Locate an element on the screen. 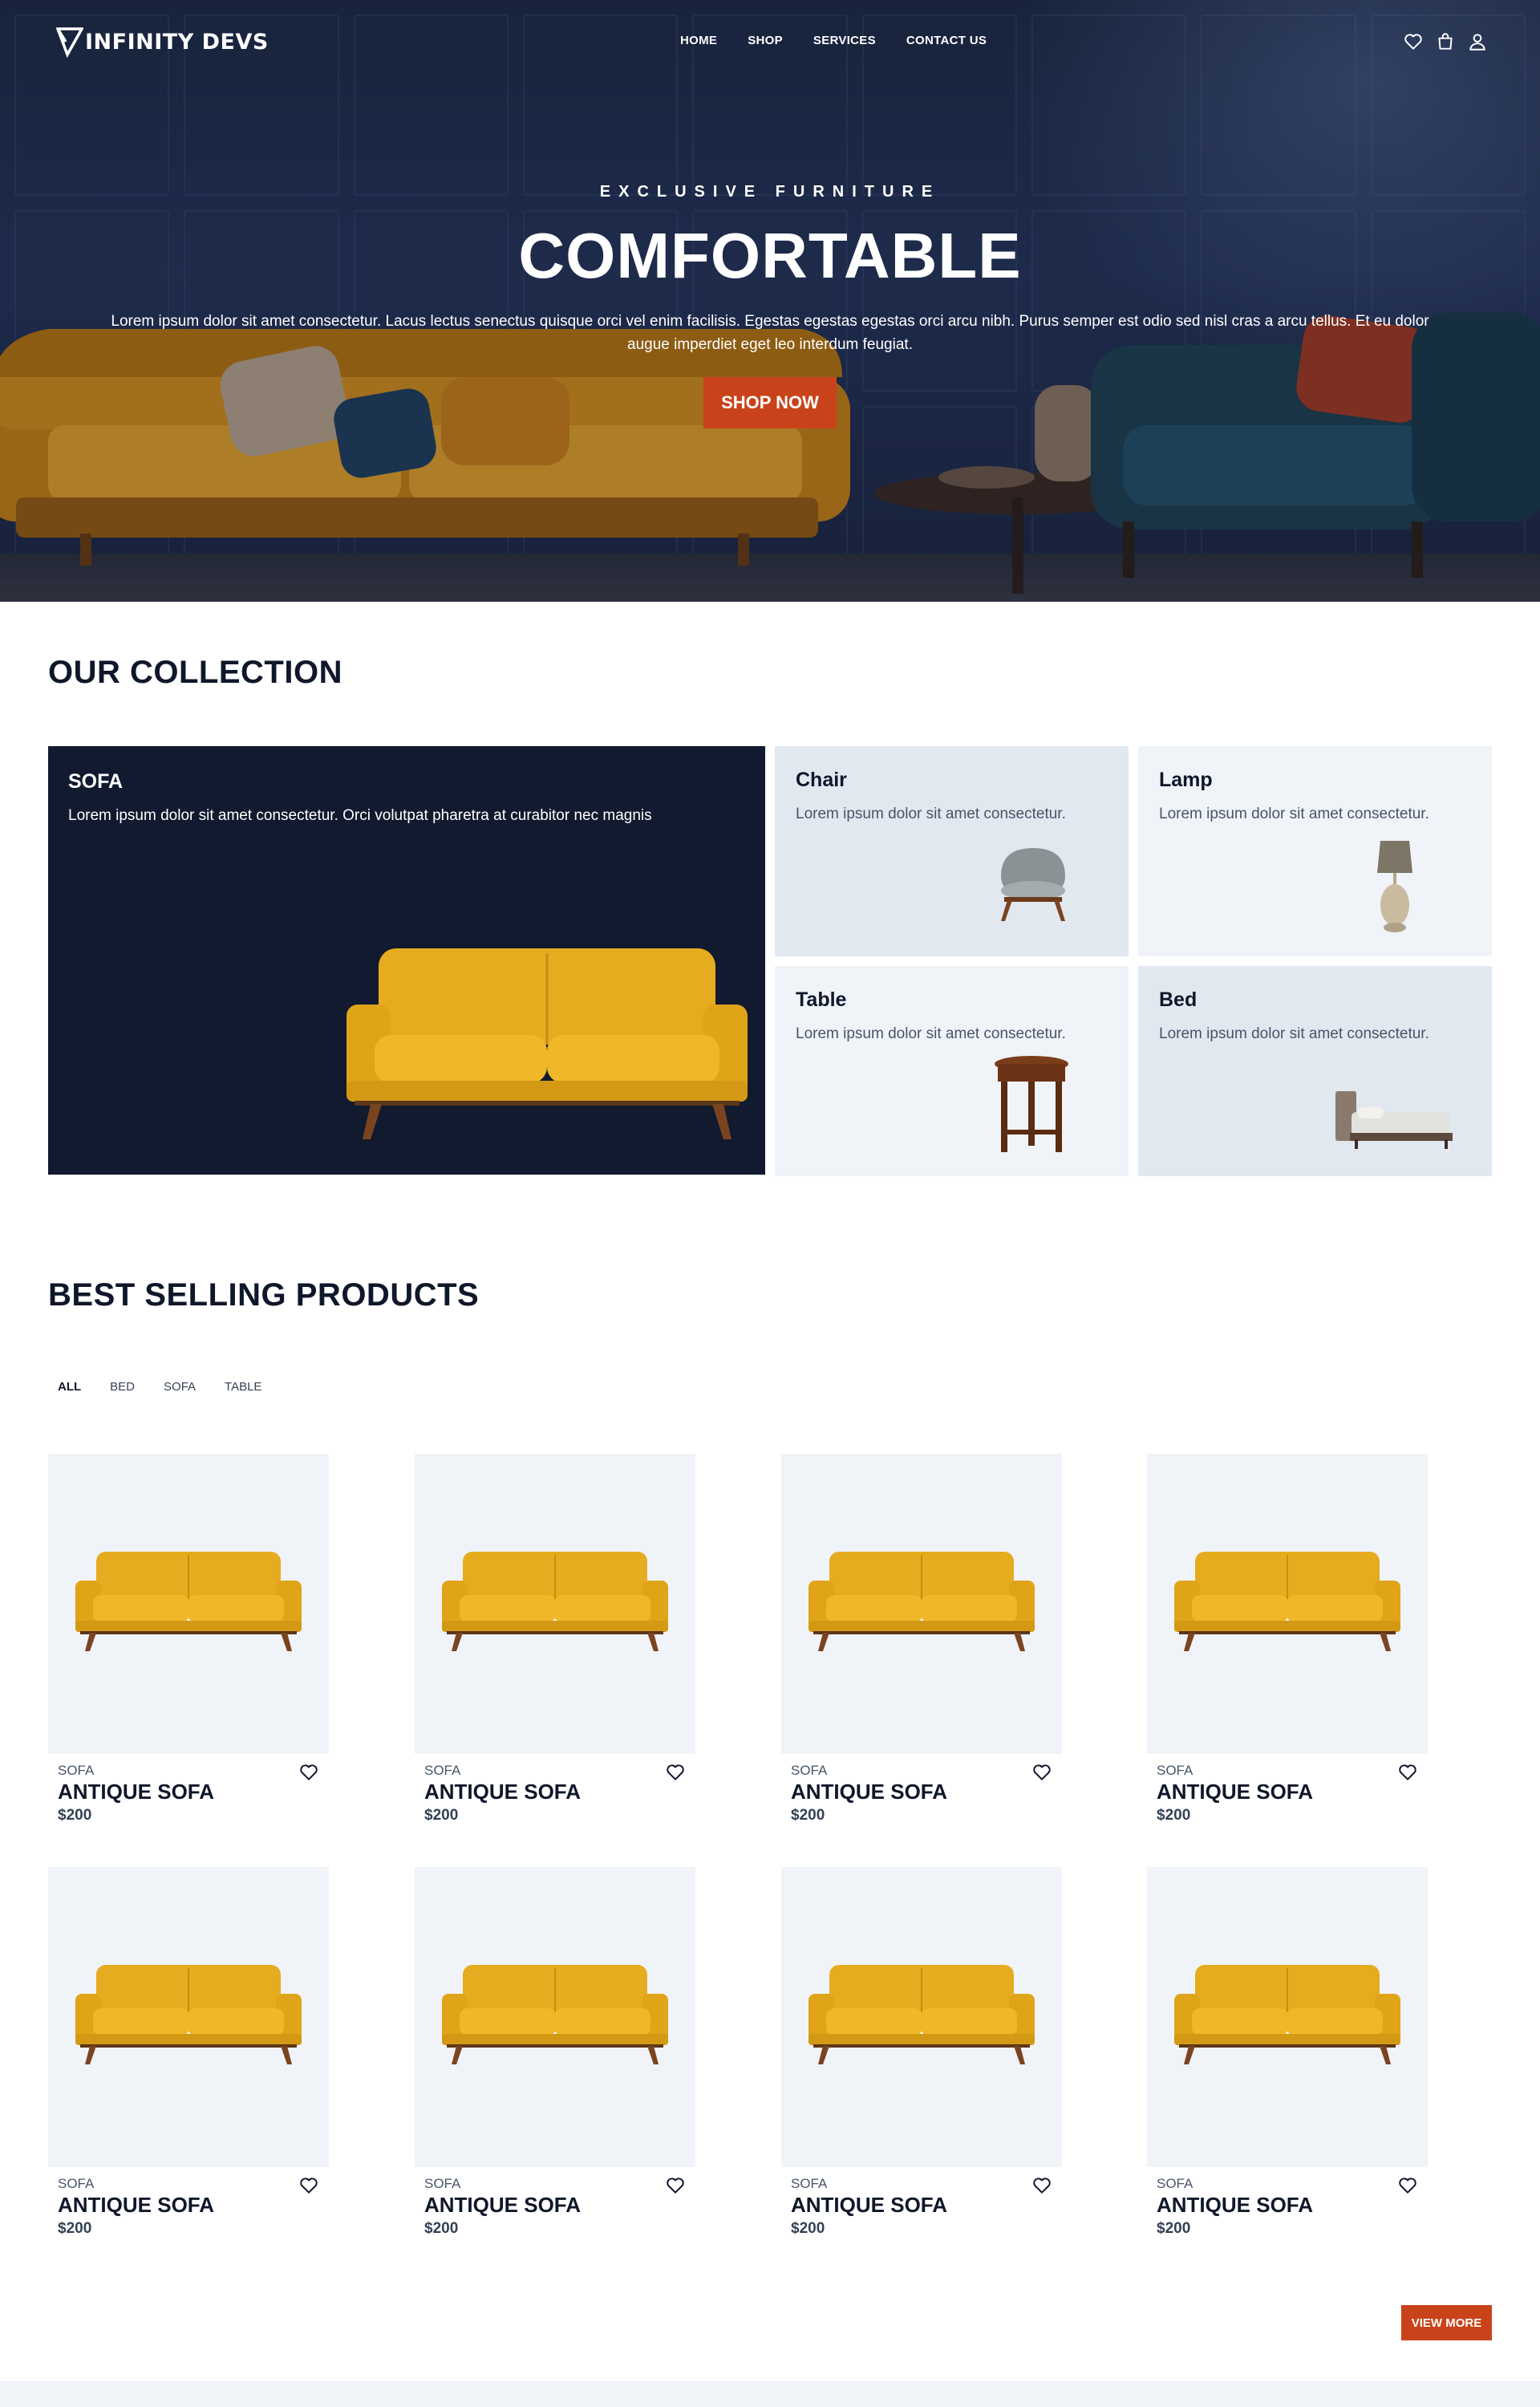 The height and width of the screenshot is (2407, 1540). nav-link-shop: SHOP is located at coordinates (765, 41).